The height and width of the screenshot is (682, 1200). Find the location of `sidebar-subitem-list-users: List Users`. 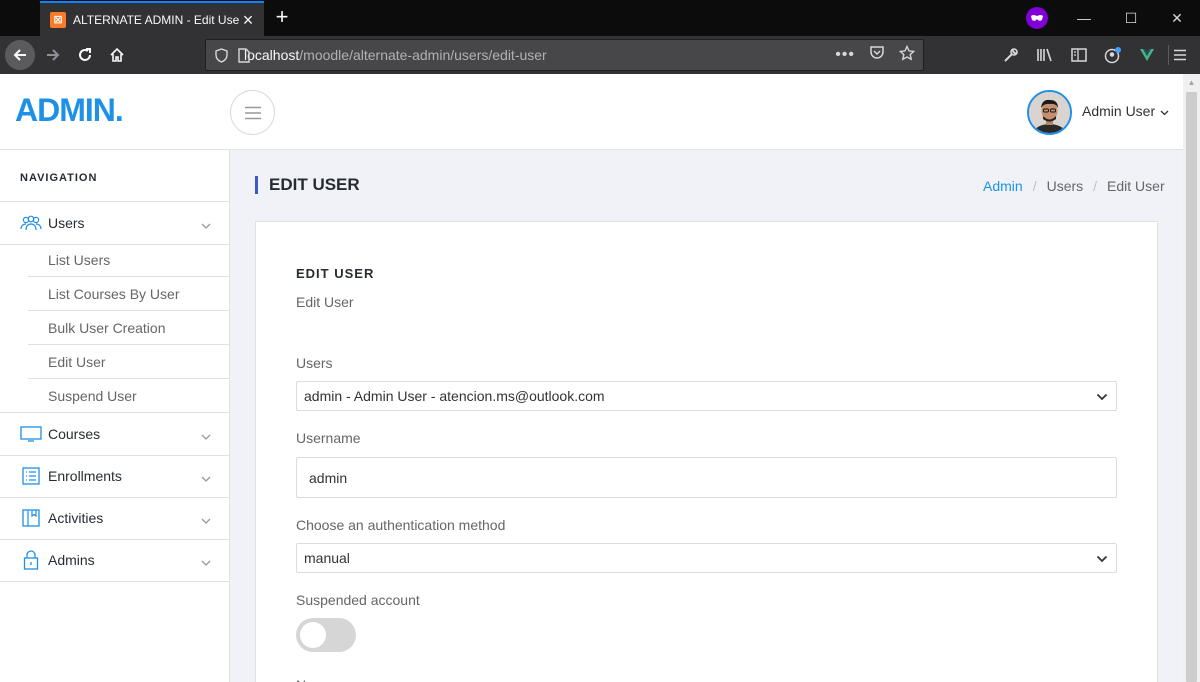

sidebar-subitem-list-users: List Users is located at coordinates (79, 260).